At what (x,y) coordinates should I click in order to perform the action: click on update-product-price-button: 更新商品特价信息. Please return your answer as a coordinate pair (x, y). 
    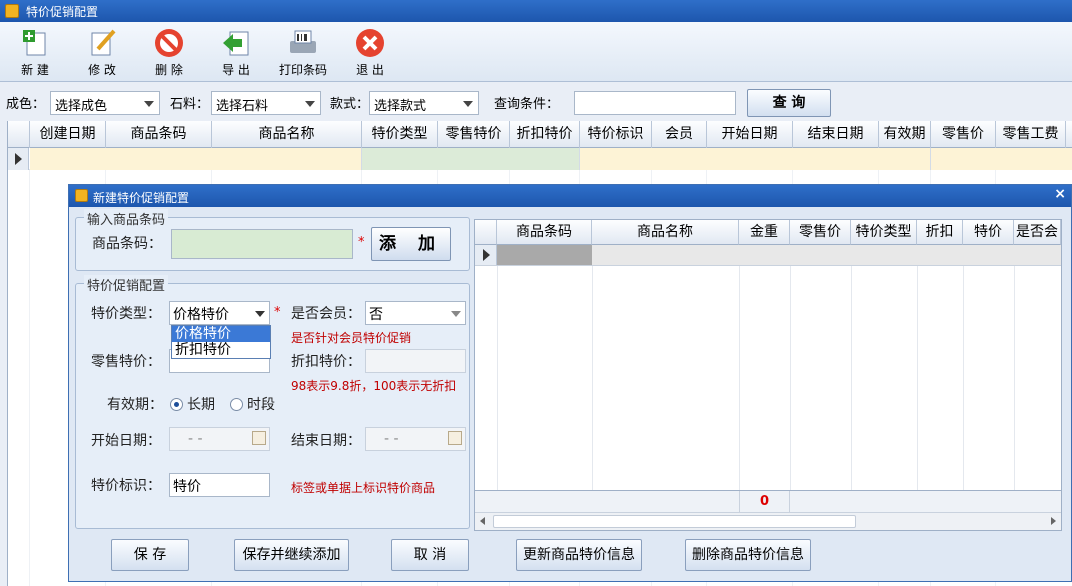
    Looking at the image, I should click on (579, 555).